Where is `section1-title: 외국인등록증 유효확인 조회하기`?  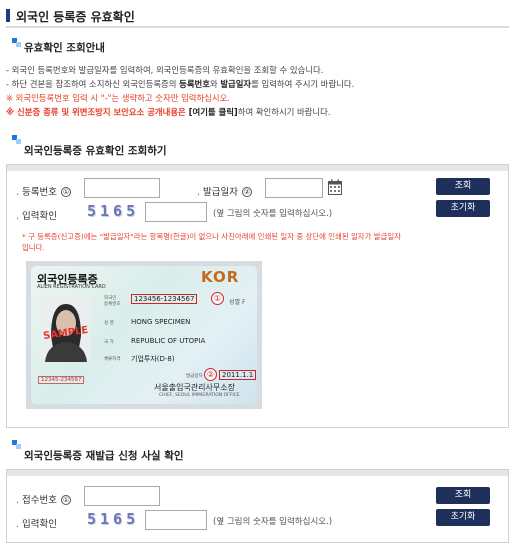
section1-title: 외국인등록증 유효확인 조회하기 is located at coordinates (95, 151).